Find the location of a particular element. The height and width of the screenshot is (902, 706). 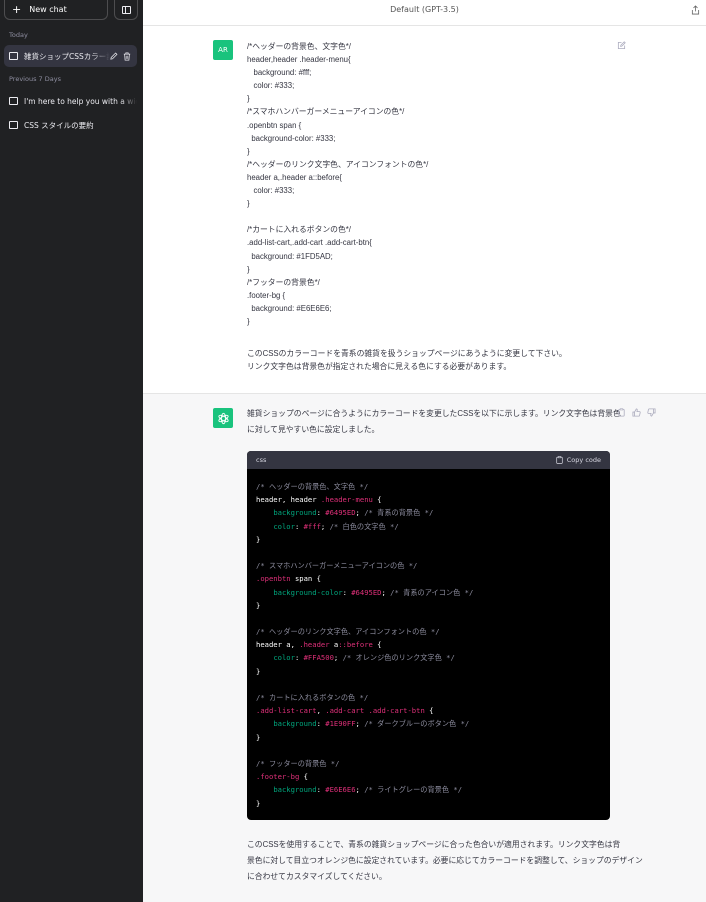

code-line: /* スマホハンバーガーメニューアイコンの色 */ is located at coordinates (428, 565).